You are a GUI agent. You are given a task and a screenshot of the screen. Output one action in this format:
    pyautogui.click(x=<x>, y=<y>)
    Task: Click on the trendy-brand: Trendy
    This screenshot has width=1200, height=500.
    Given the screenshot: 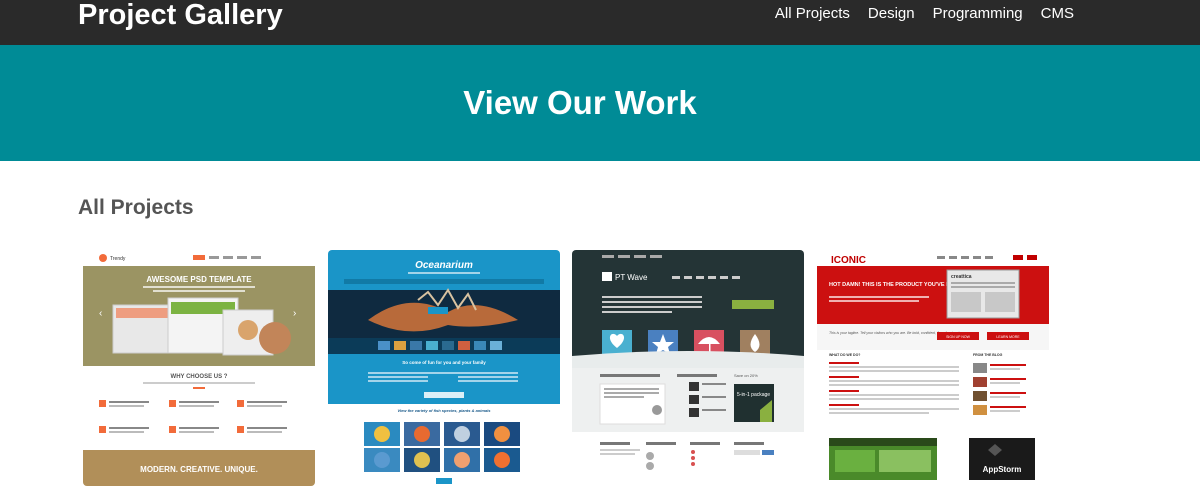 What is the action you would take?
    pyautogui.click(x=118, y=259)
    